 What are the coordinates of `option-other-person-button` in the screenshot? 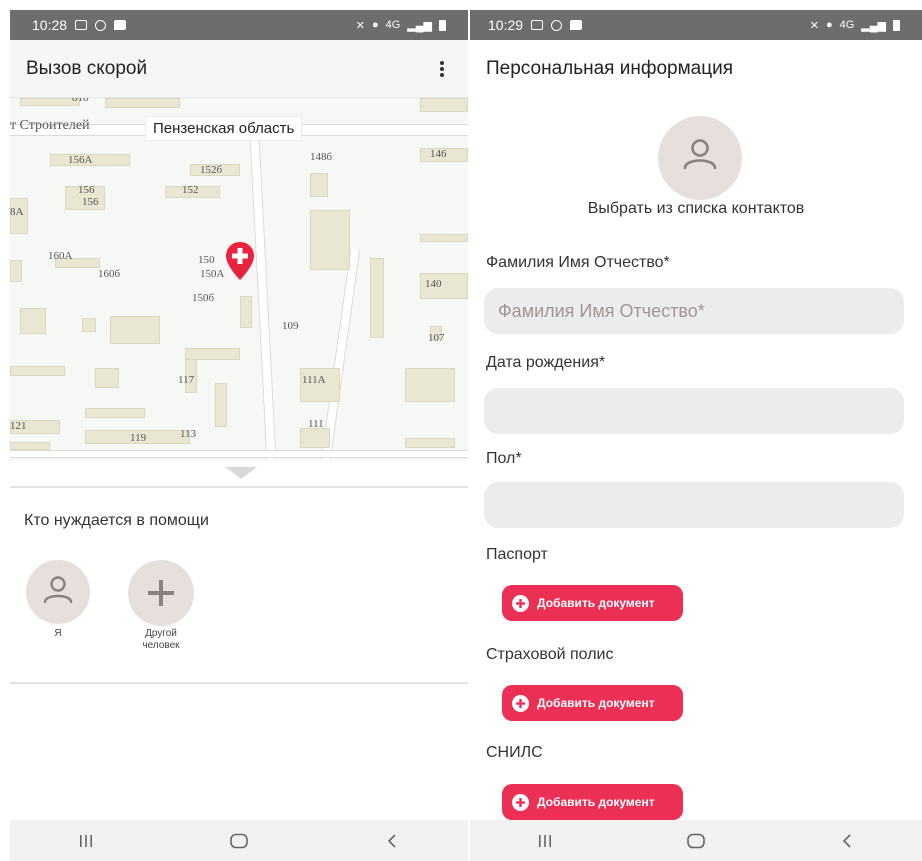 It's located at (161, 593).